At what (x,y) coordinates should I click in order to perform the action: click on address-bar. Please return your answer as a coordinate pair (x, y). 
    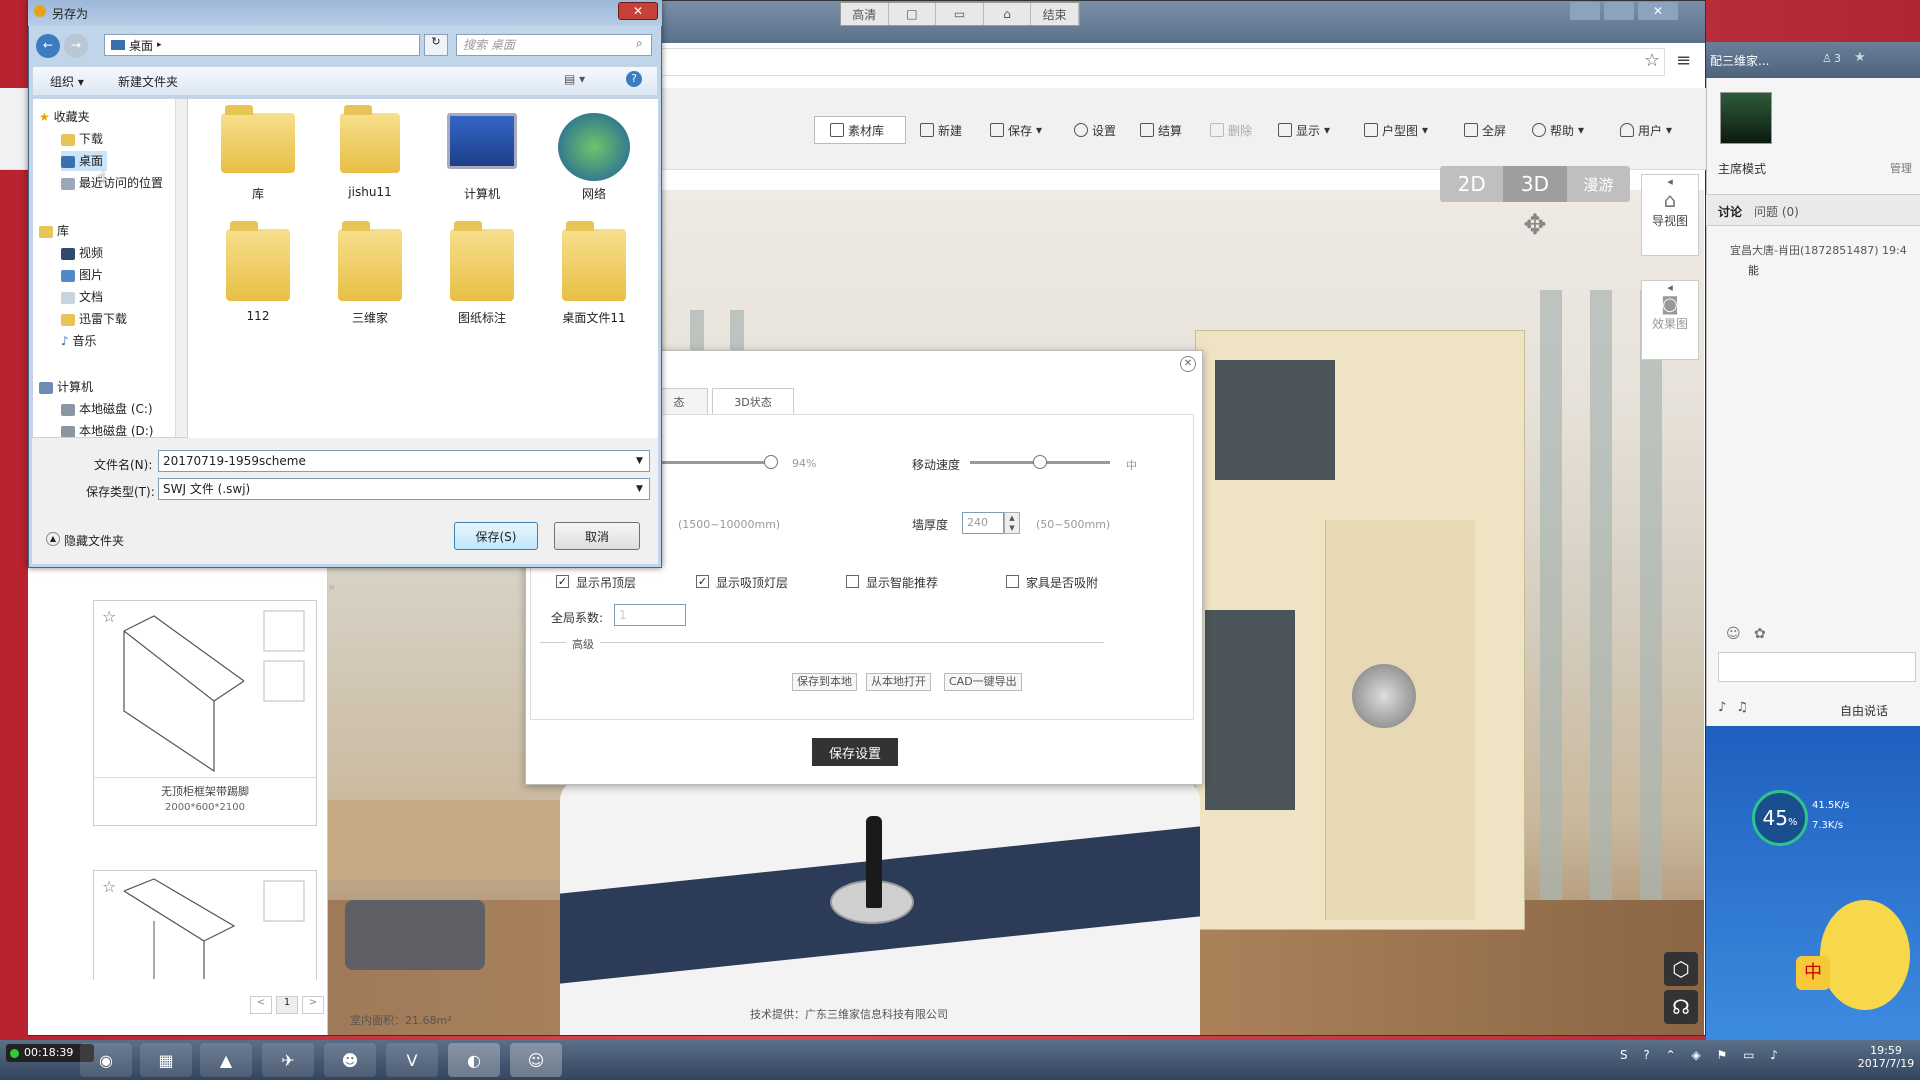
    Looking at the image, I should click on (1152, 62).